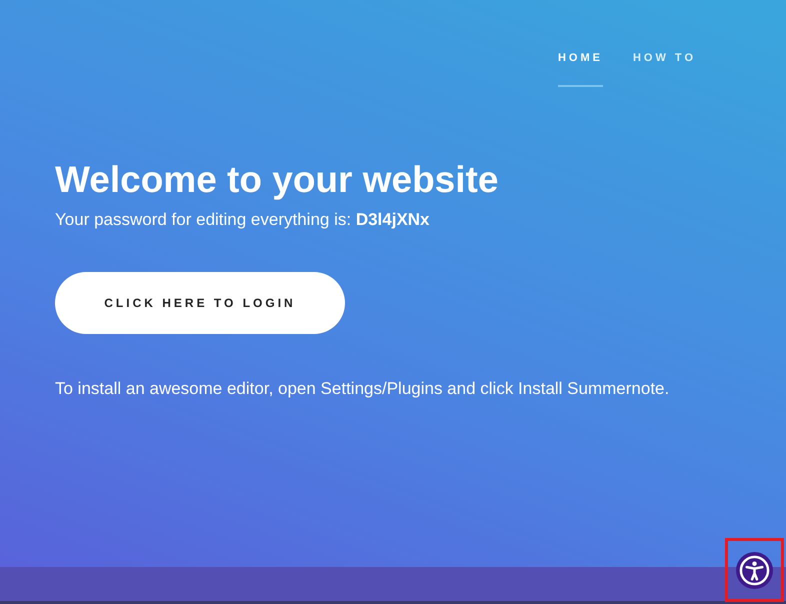  What do you see at coordinates (276, 180) in the screenshot?
I see `hero-title: Welcome to your website` at bounding box center [276, 180].